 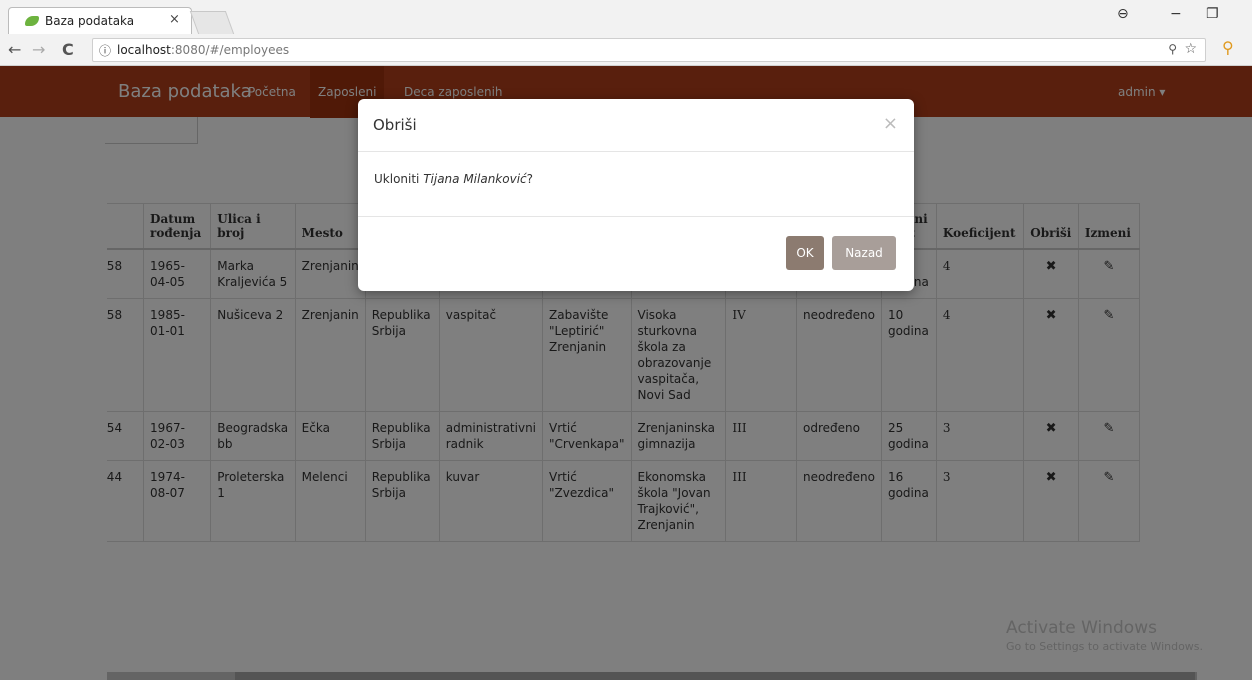 What do you see at coordinates (1212, 14) in the screenshot?
I see `restore-button: ❐` at bounding box center [1212, 14].